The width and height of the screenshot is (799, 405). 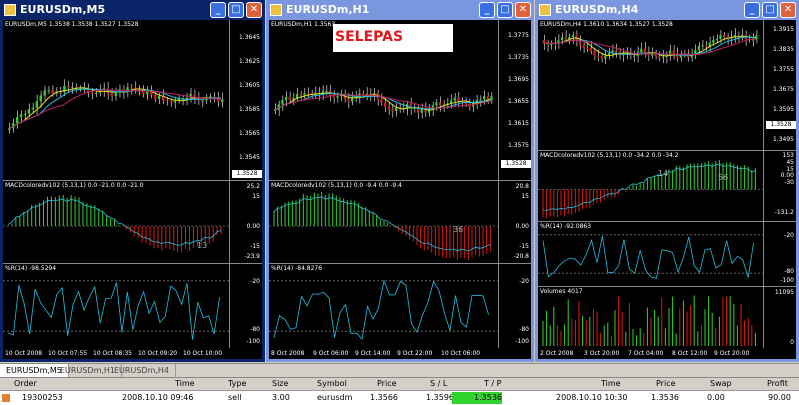 What do you see at coordinates (252, 256) in the screenshot?
I see `scale-label: -23.9` at bounding box center [252, 256].